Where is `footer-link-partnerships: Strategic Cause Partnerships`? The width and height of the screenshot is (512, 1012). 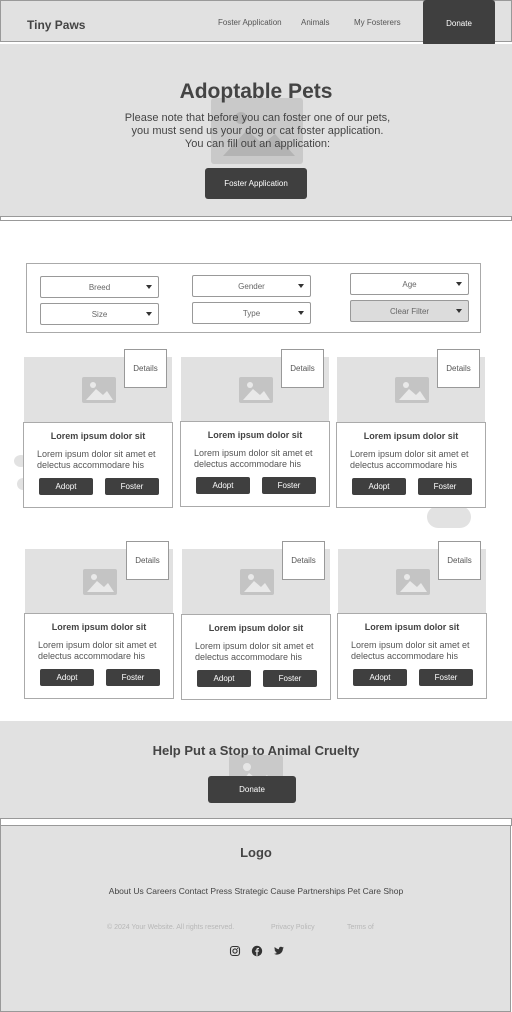
footer-link-partnerships: Strategic Cause Partnerships is located at coordinates (290, 891).